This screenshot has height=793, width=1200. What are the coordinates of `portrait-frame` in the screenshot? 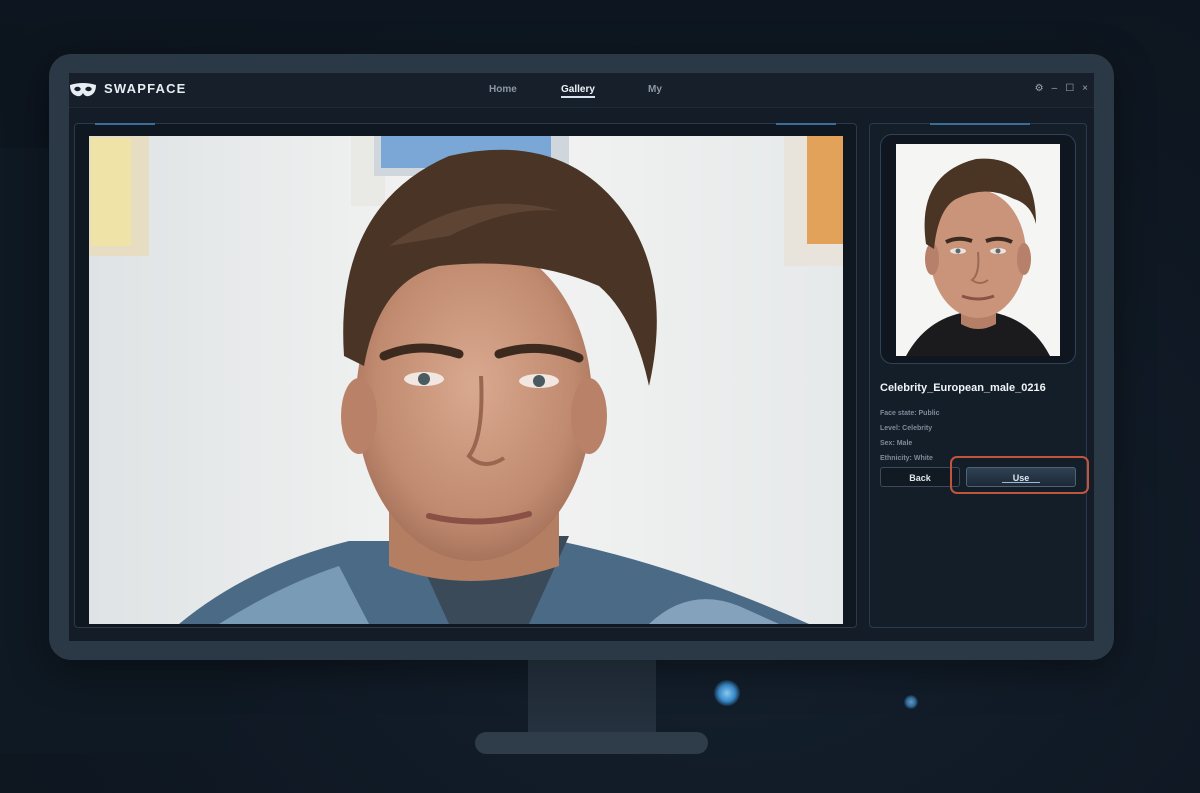 It's located at (978, 249).